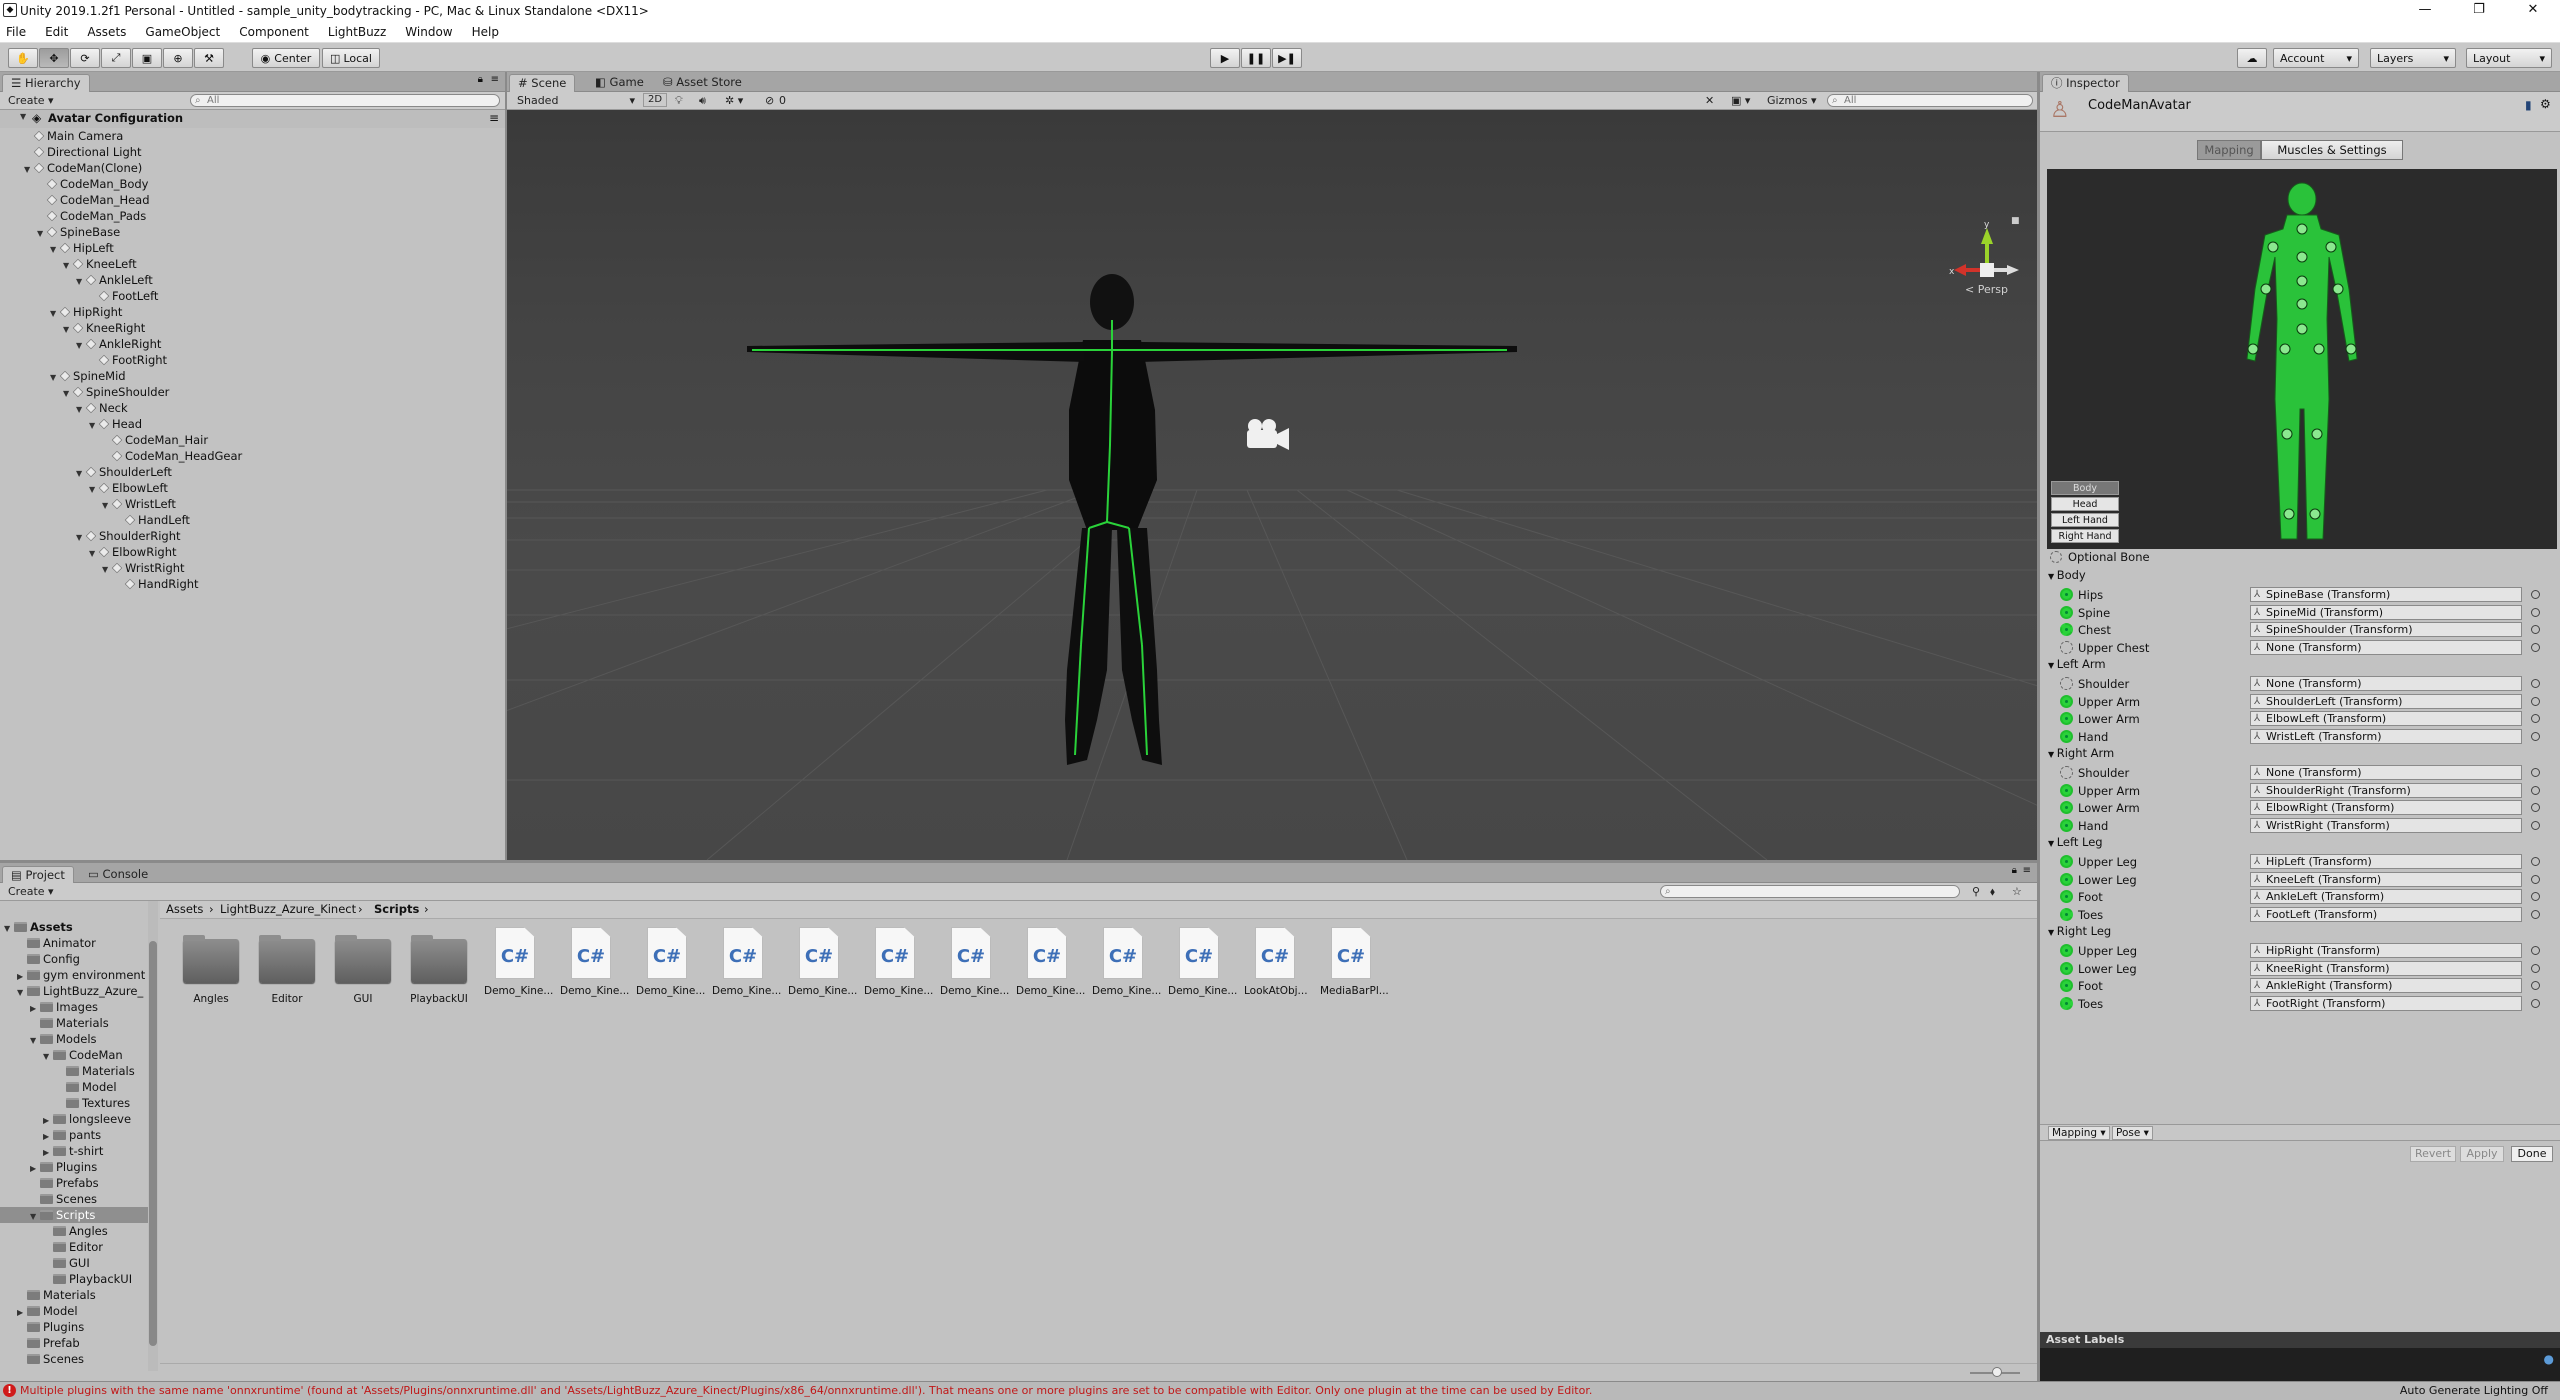  Describe the element at coordinates (54, 58) in the screenshot. I see `move-tool-icon: ✥` at that location.